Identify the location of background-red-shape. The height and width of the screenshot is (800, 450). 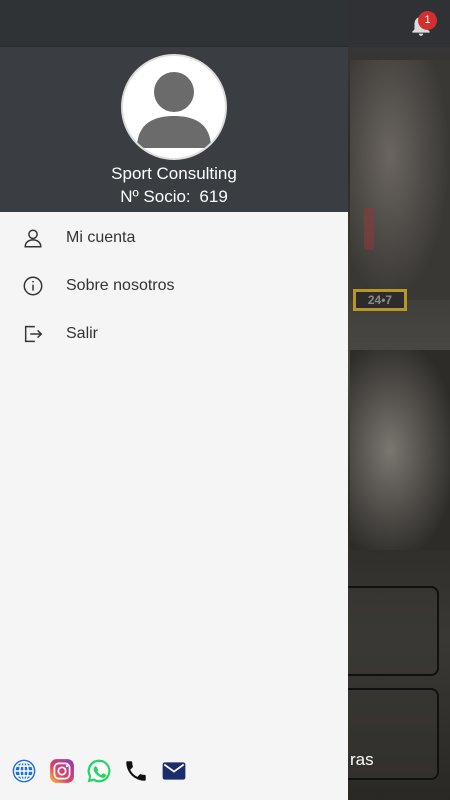
(369, 229).